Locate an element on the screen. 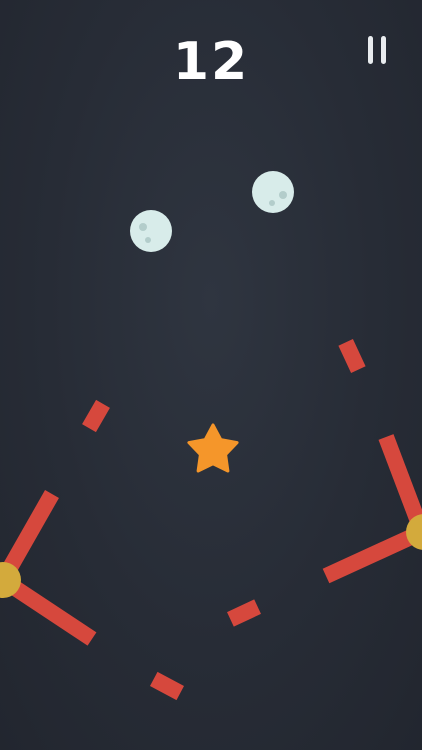  star-icon is located at coordinates (213, 448).